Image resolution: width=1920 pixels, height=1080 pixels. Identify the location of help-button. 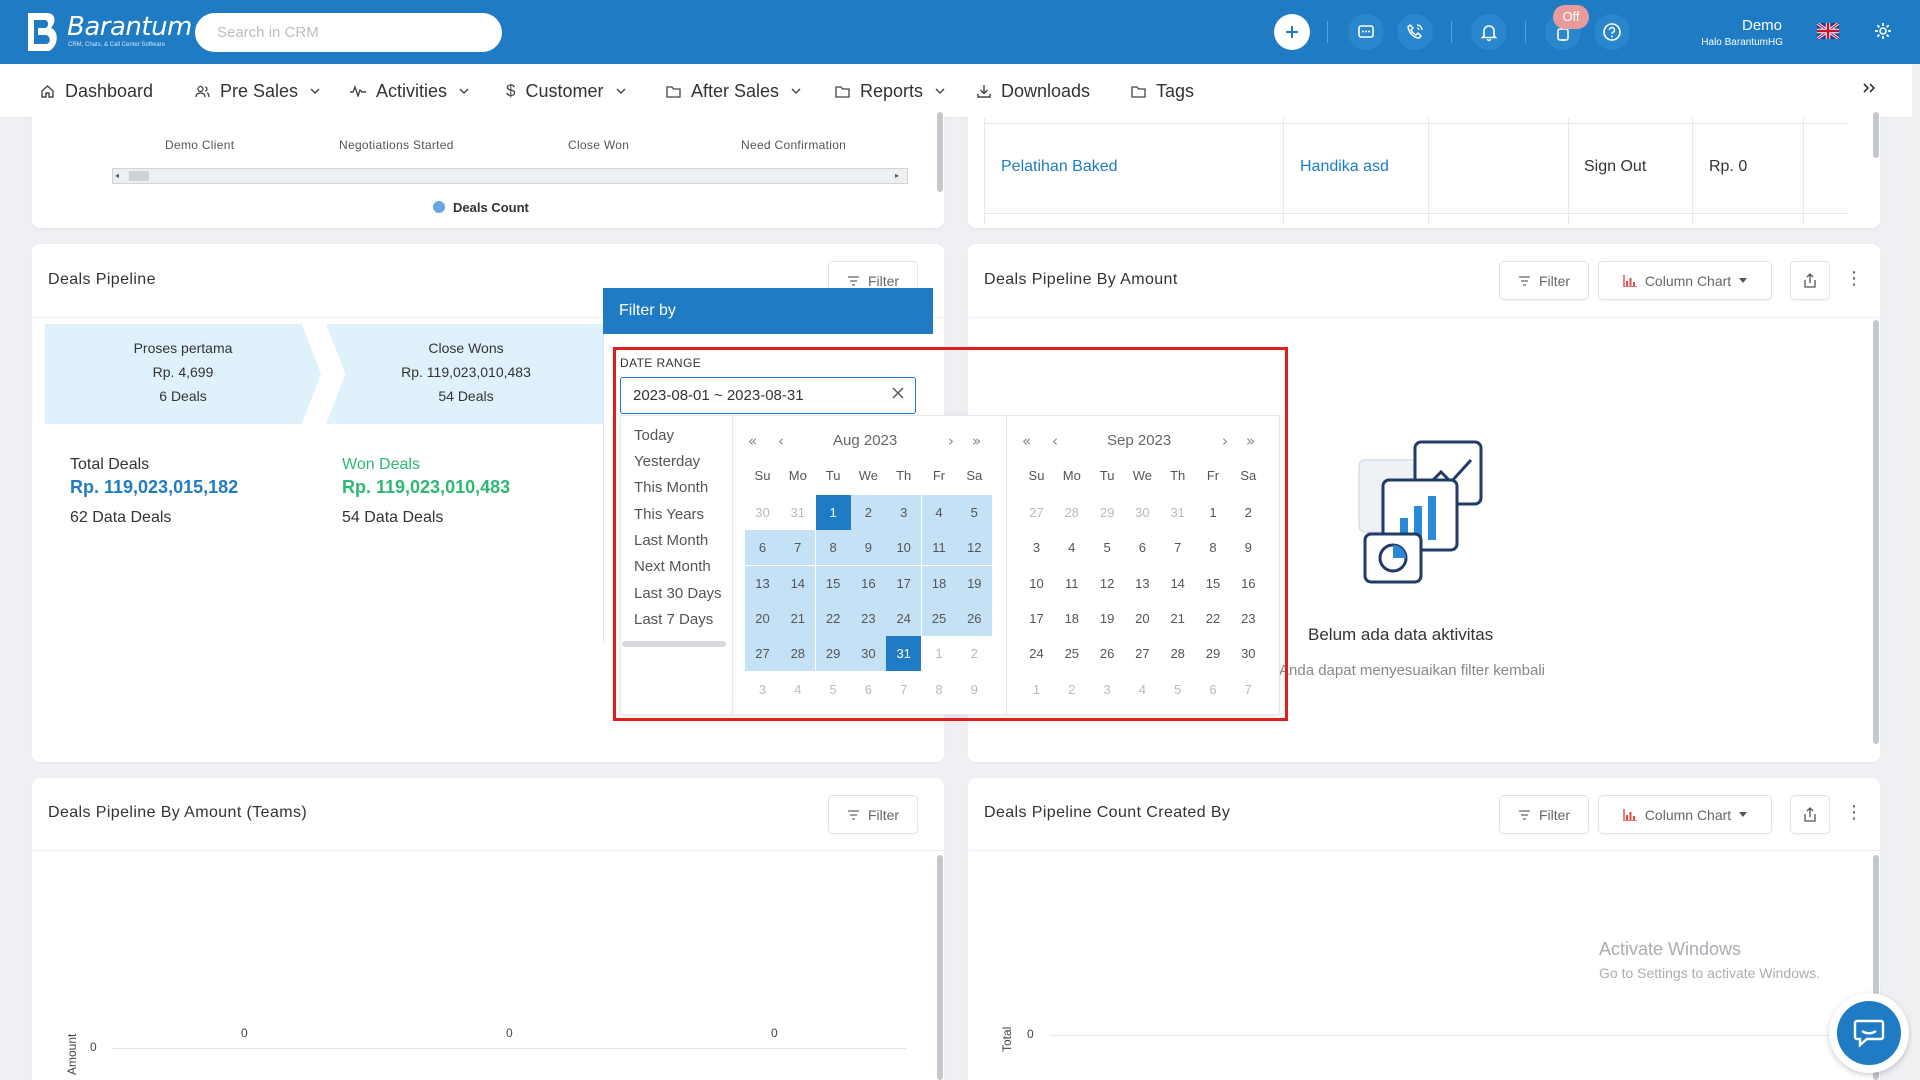
(1612, 32).